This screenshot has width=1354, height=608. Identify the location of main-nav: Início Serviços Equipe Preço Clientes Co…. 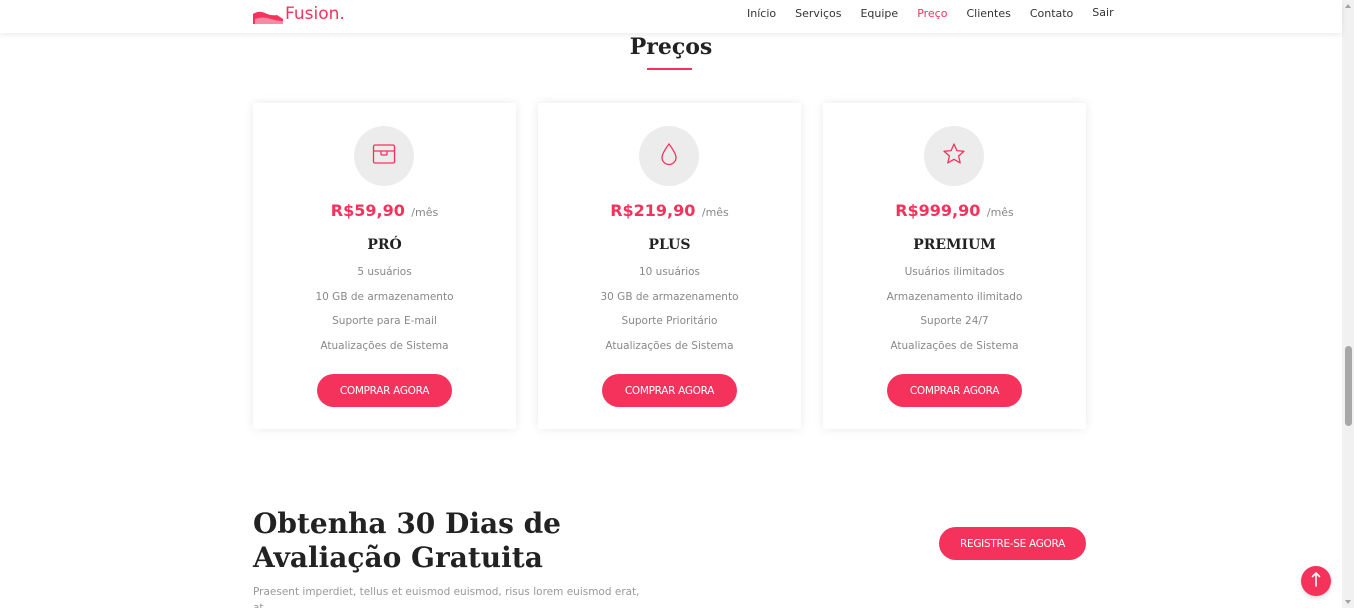
(930, 13).